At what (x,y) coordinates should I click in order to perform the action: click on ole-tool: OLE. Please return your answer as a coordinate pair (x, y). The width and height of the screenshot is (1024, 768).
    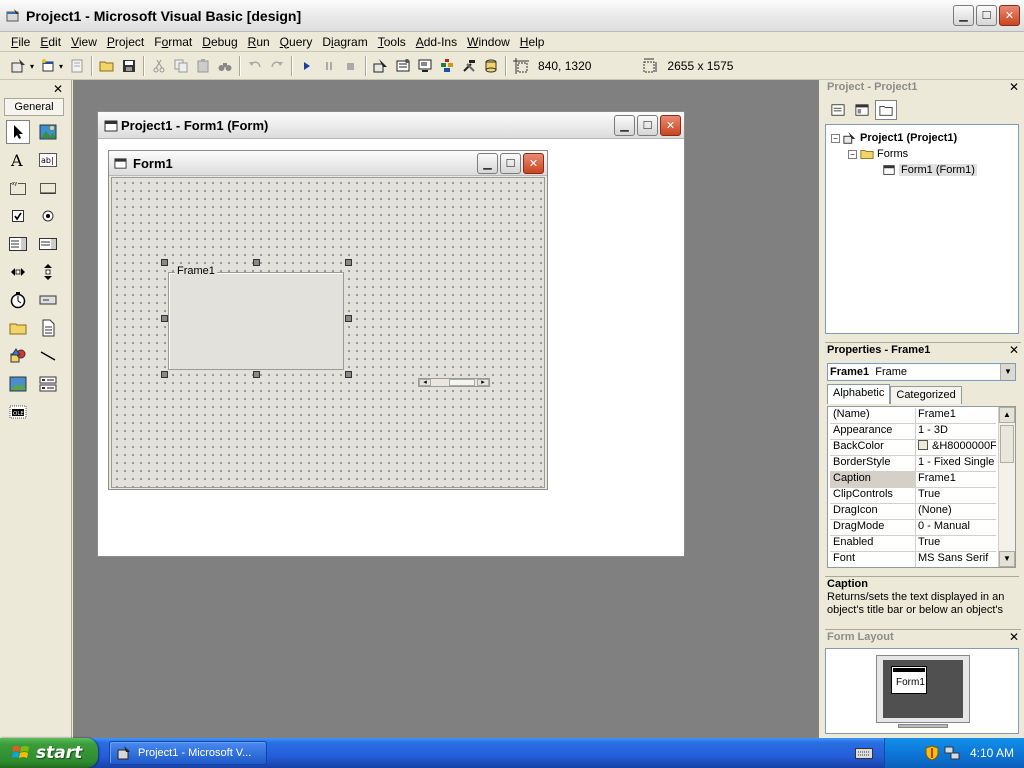
    Looking at the image, I should click on (18, 412).